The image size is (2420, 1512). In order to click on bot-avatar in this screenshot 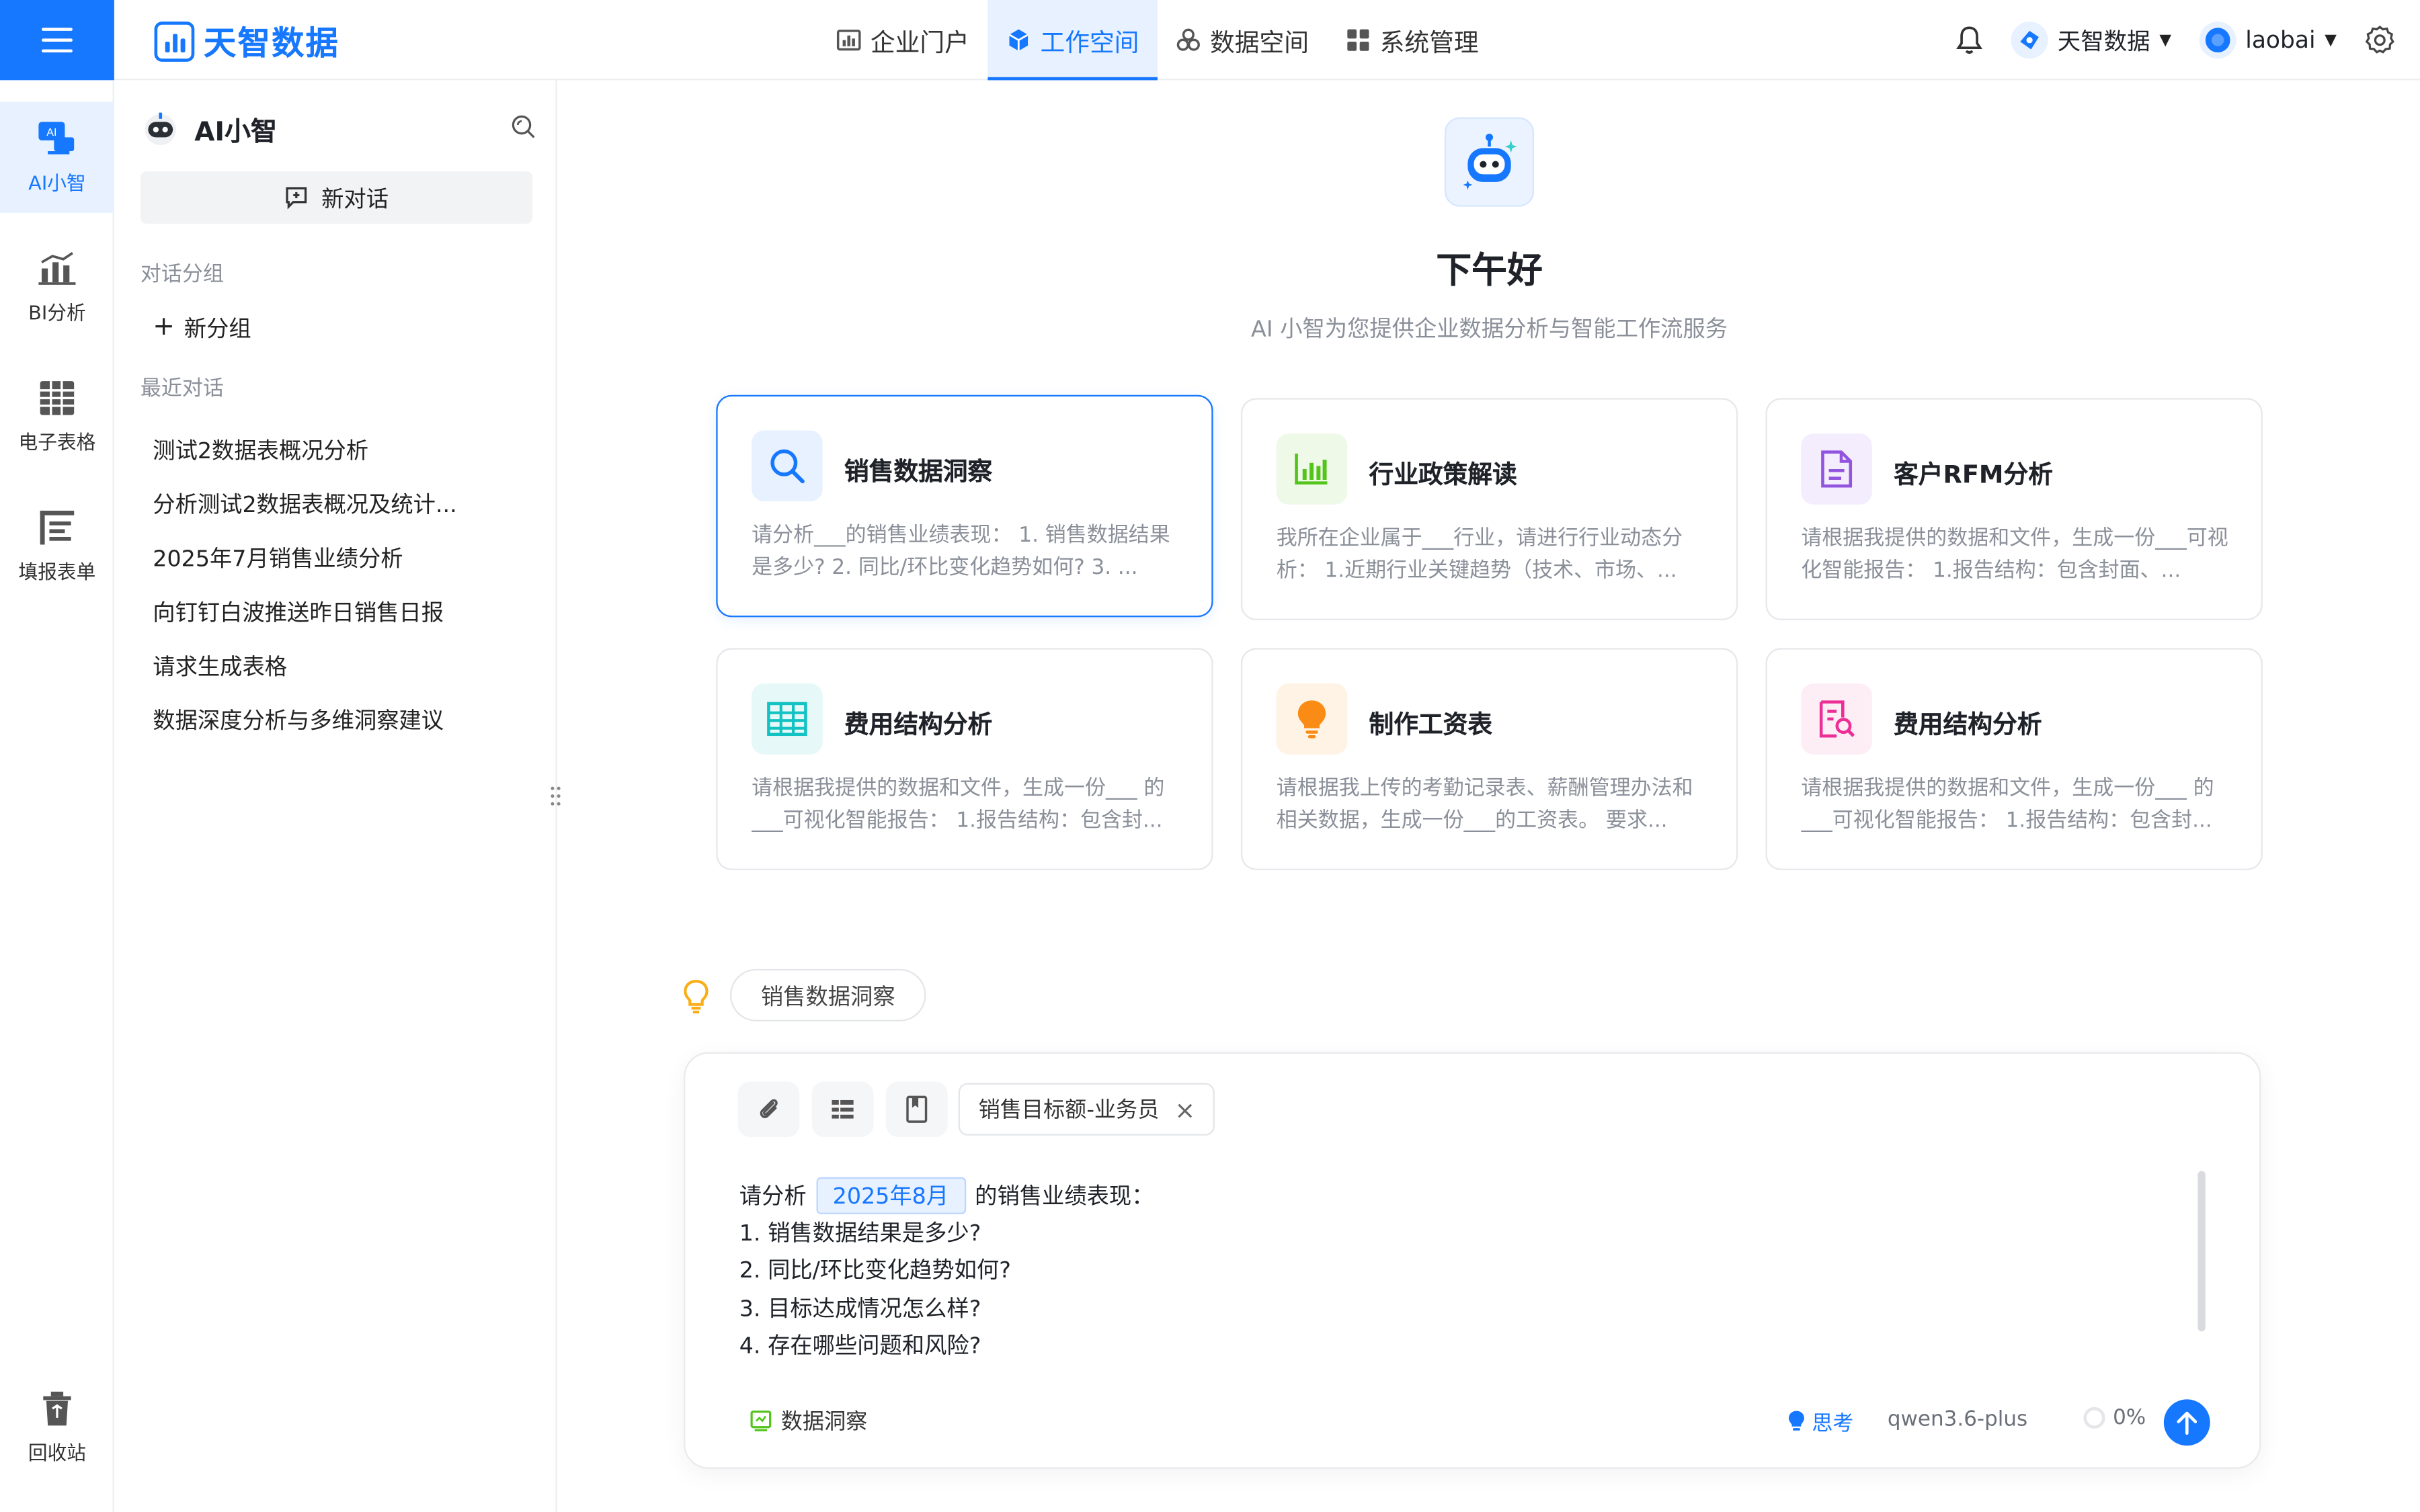, I will do `click(1489, 162)`.